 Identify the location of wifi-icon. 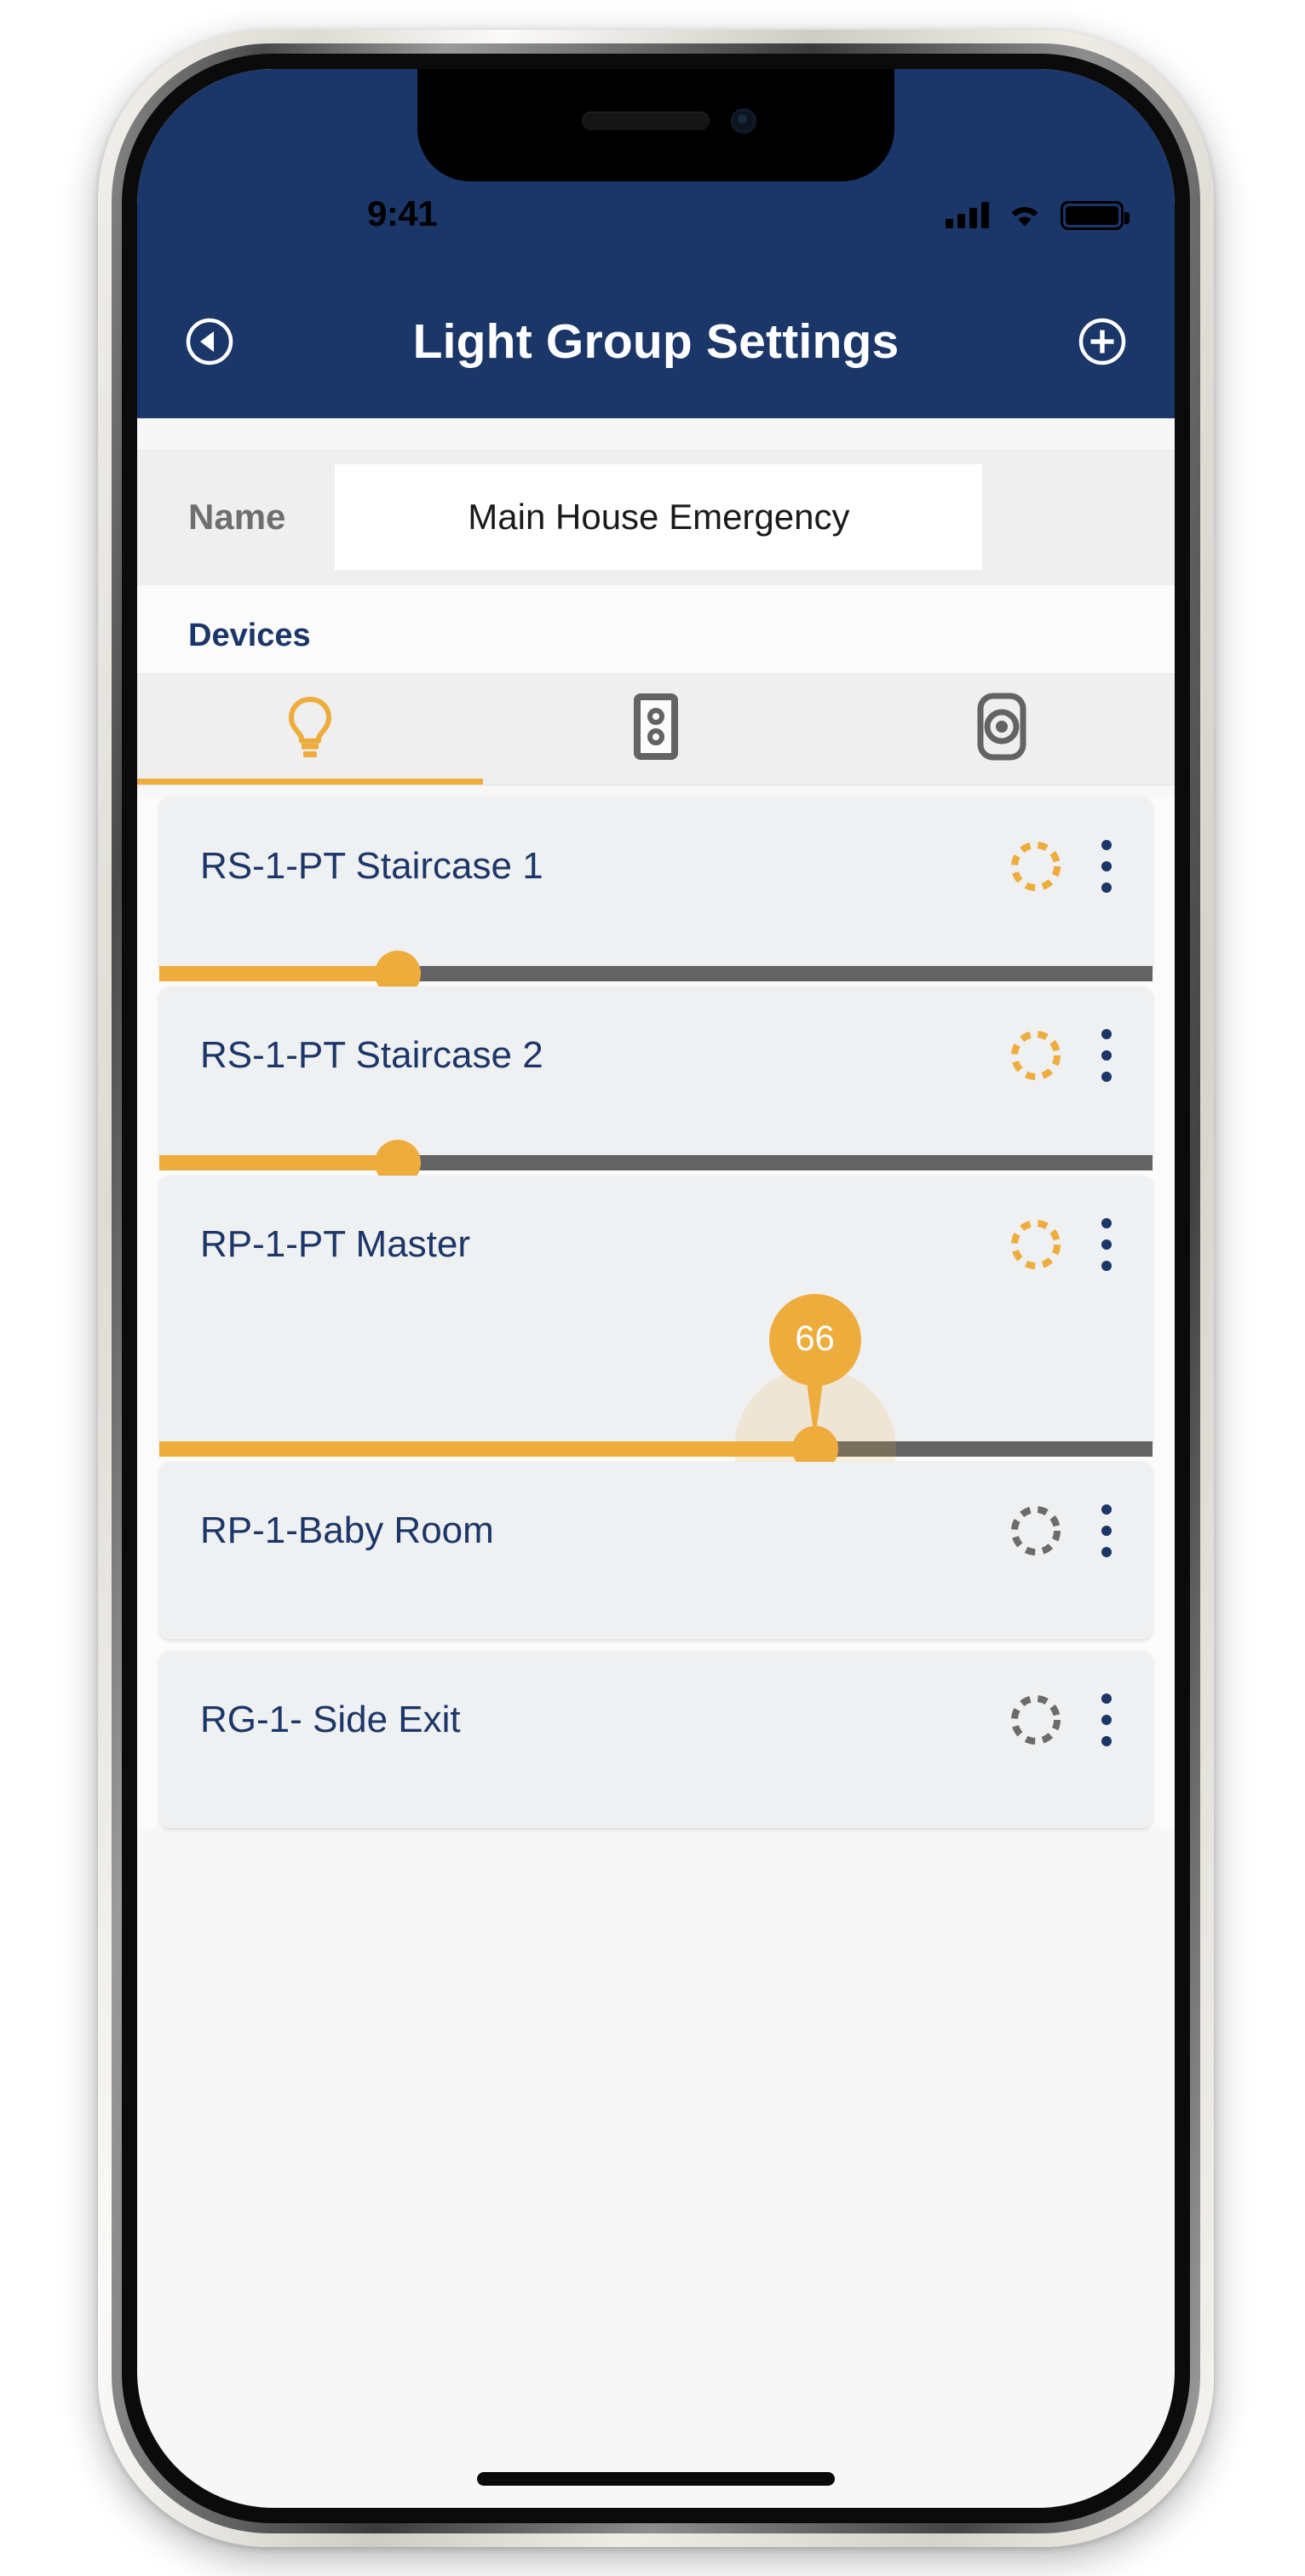
(1025, 216).